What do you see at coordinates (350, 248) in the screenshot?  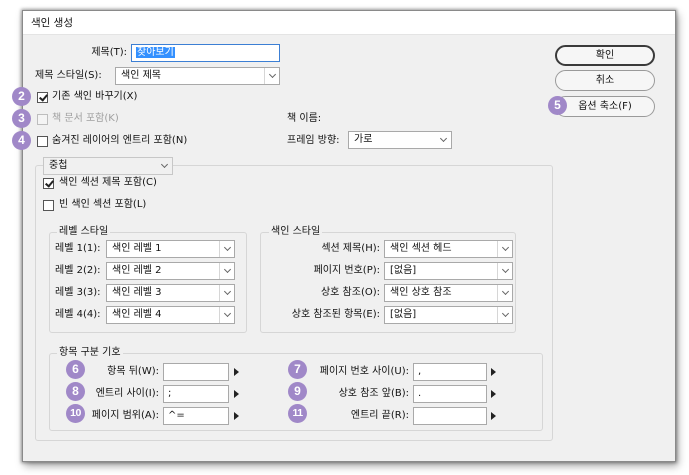 I see `section-heading-label: 섹션 제목(H):` at bounding box center [350, 248].